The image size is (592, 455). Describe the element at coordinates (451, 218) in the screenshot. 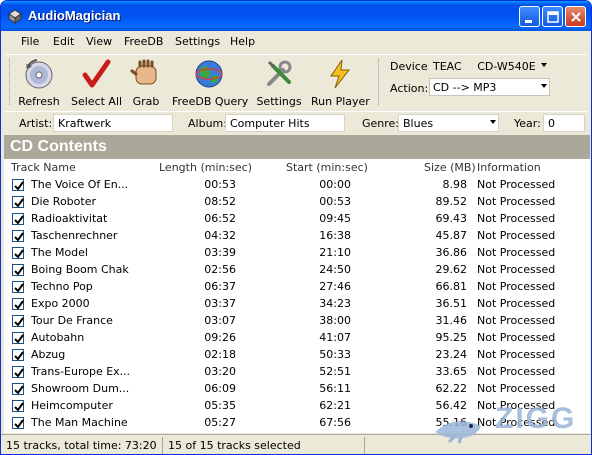

I see `track-size: 69.43` at that location.